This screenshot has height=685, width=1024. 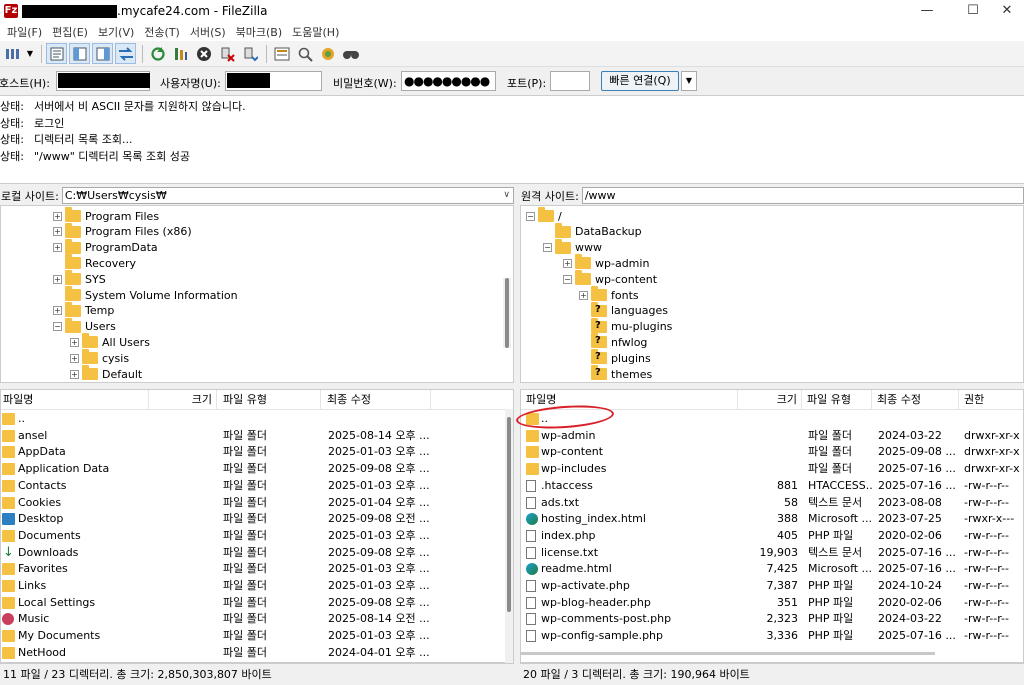 What do you see at coordinates (75, 400) in the screenshot?
I see `column-filename: 파일명` at bounding box center [75, 400].